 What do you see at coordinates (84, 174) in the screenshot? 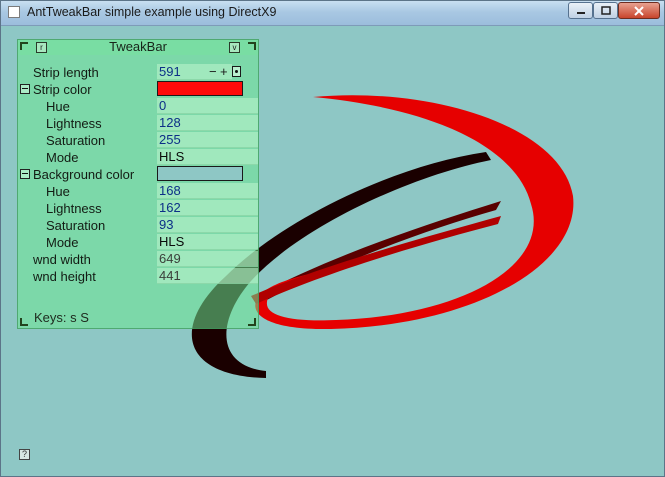
I see `background-color-label: Background color` at bounding box center [84, 174].